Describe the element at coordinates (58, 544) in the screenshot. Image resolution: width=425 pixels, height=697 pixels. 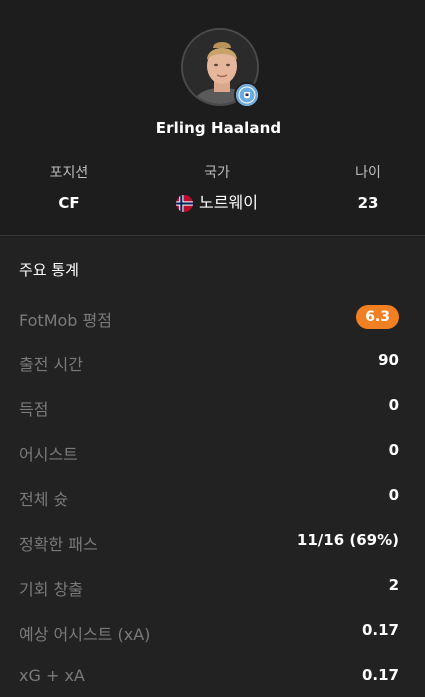
I see `stat-label: 정확한 패스` at that location.